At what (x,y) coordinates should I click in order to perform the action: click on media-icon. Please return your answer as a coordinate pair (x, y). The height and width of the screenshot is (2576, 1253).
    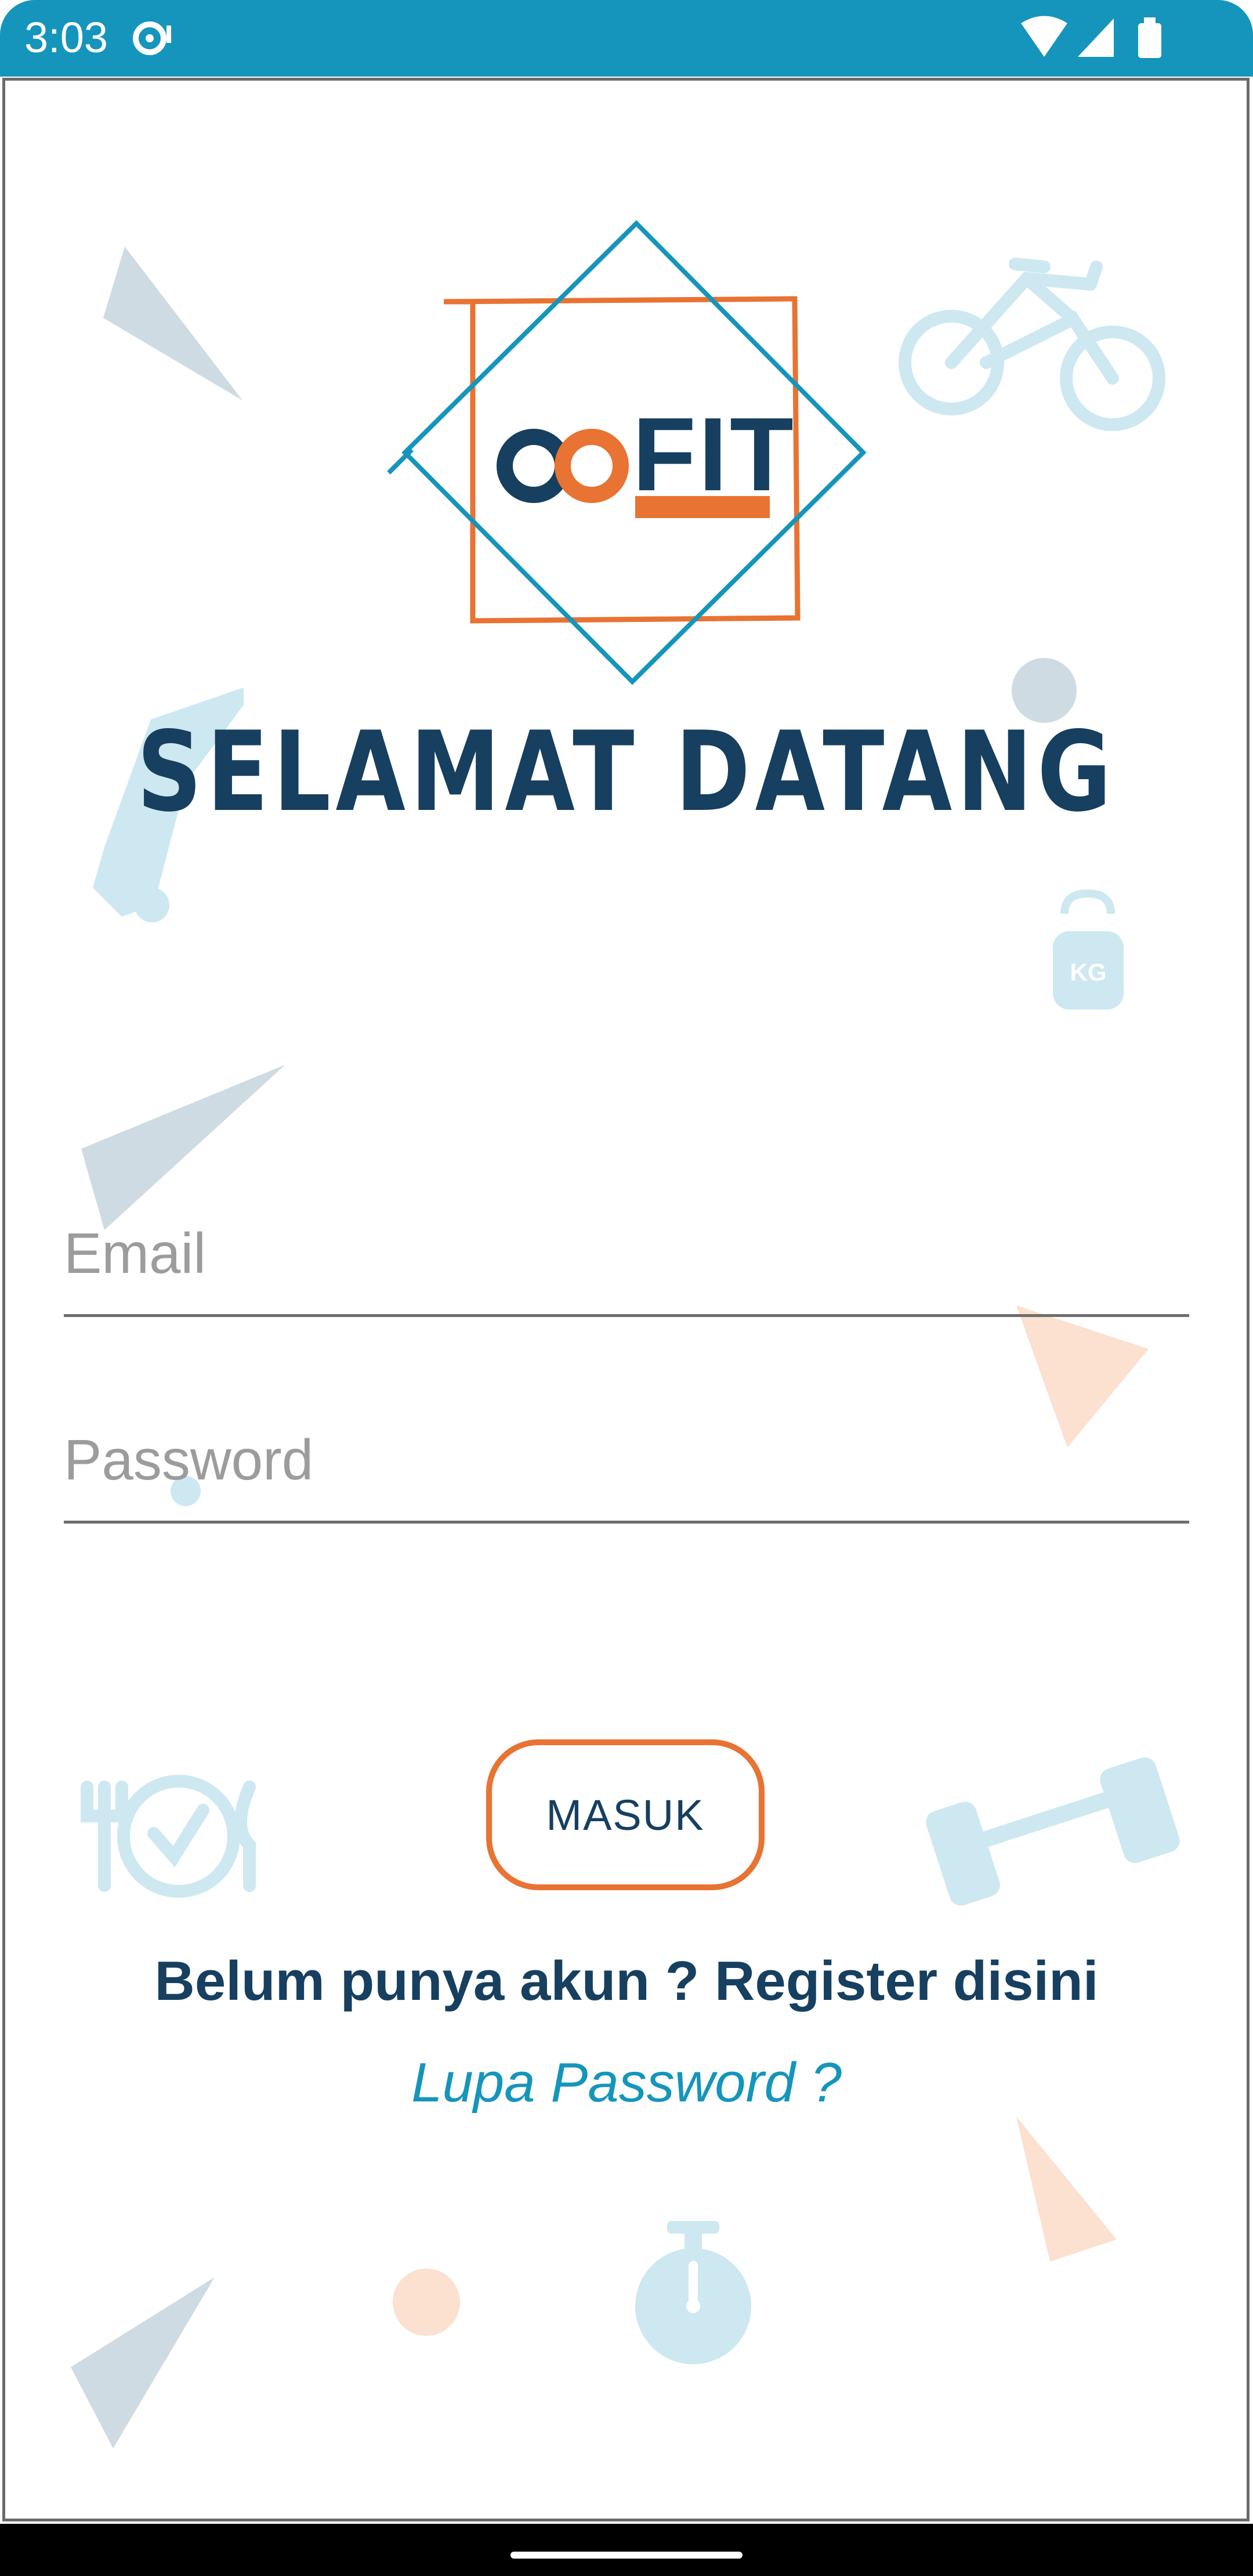
    Looking at the image, I should click on (152, 38).